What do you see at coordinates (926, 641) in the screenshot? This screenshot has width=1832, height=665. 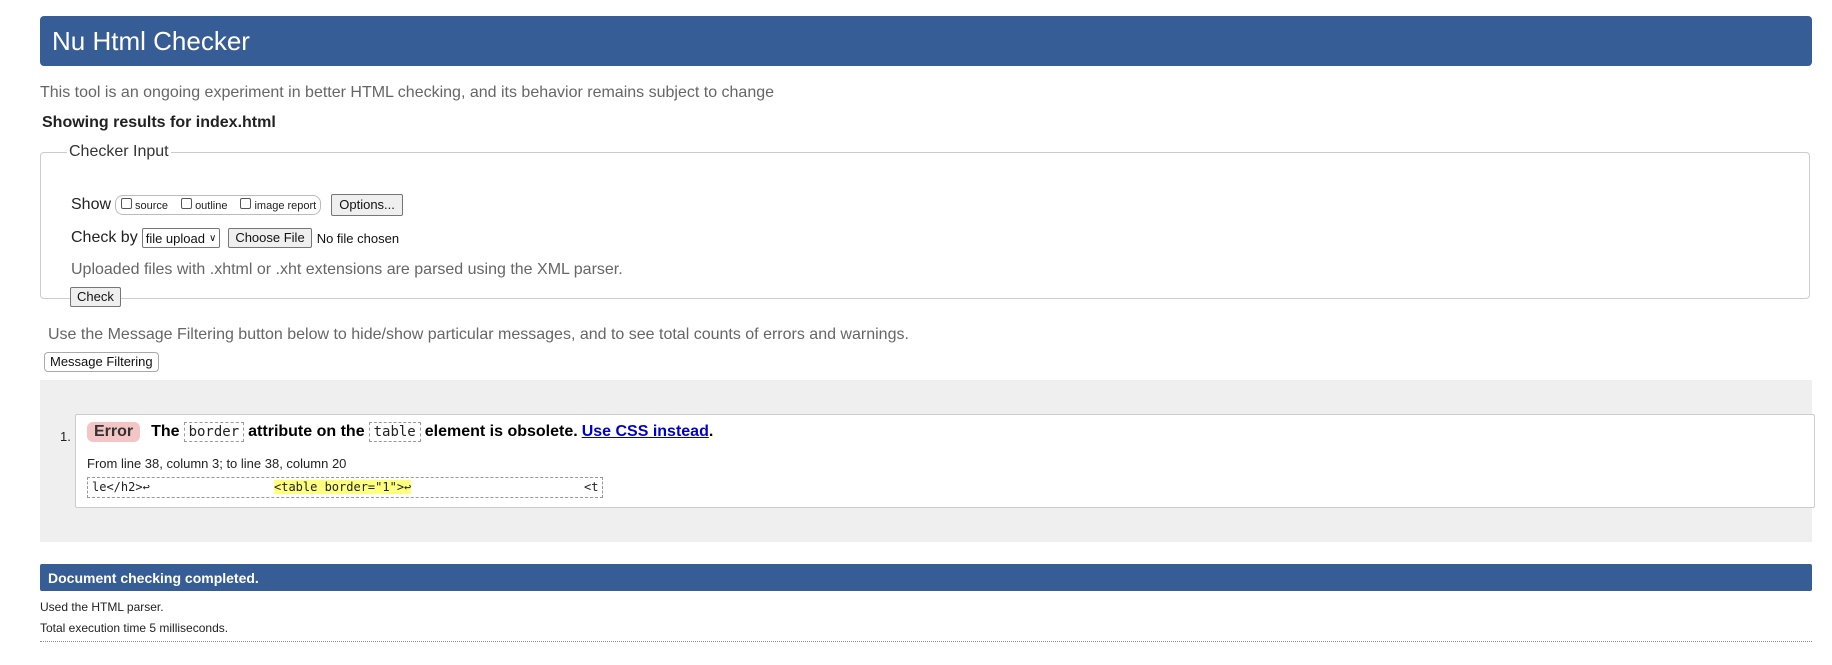 I see `footer-divider` at bounding box center [926, 641].